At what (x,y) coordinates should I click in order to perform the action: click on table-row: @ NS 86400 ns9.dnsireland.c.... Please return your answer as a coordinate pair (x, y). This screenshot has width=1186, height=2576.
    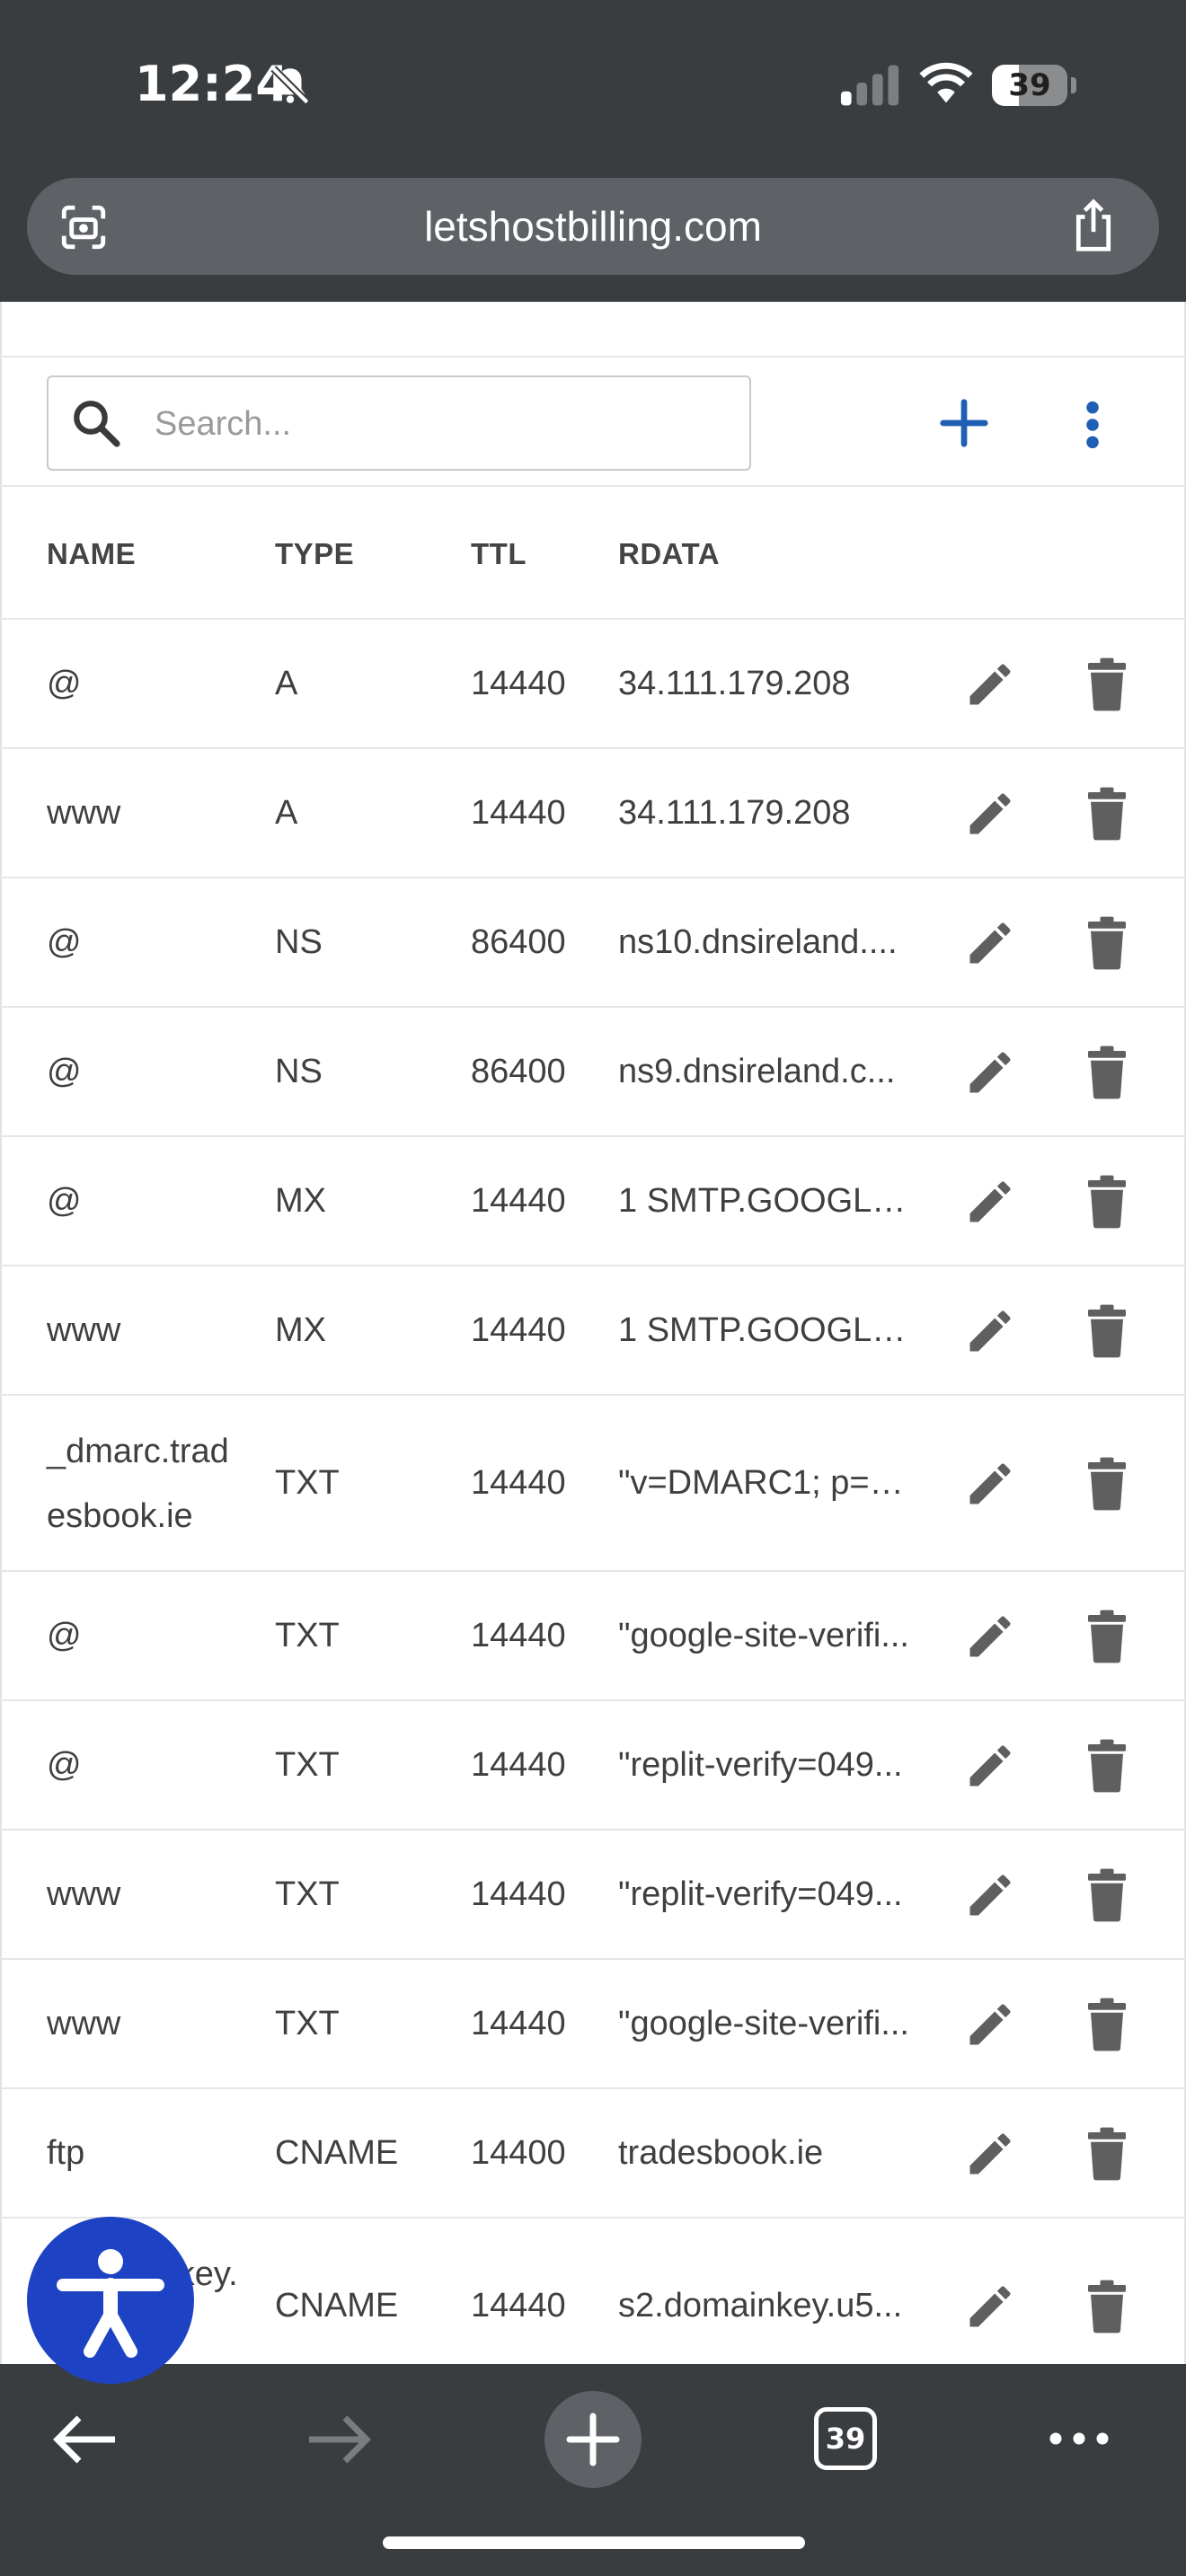
    Looking at the image, I should click on (593, 1072).